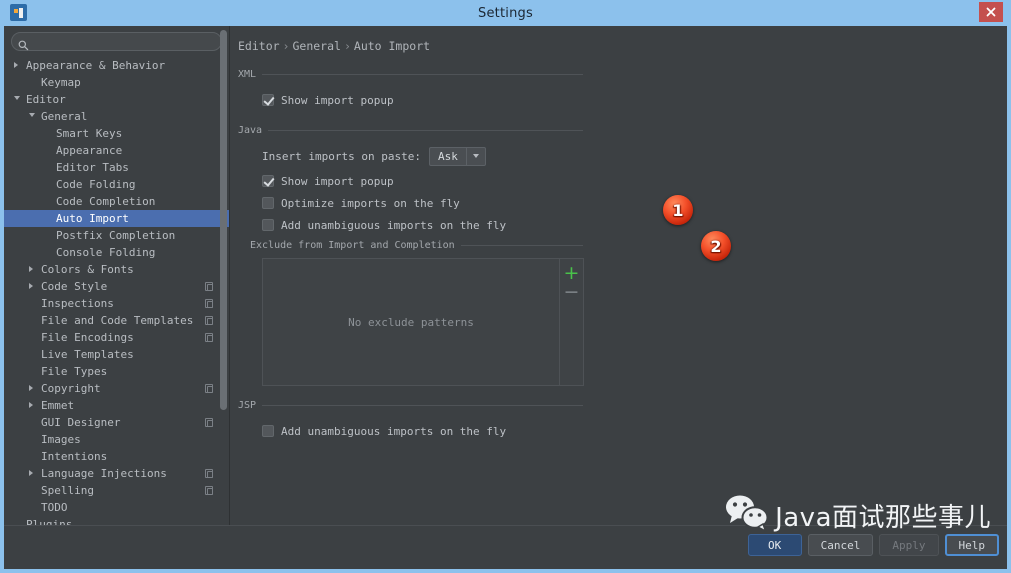 The image size is (1011, 573). I want to click on sidebar-item-general: General, so click(116, 116).